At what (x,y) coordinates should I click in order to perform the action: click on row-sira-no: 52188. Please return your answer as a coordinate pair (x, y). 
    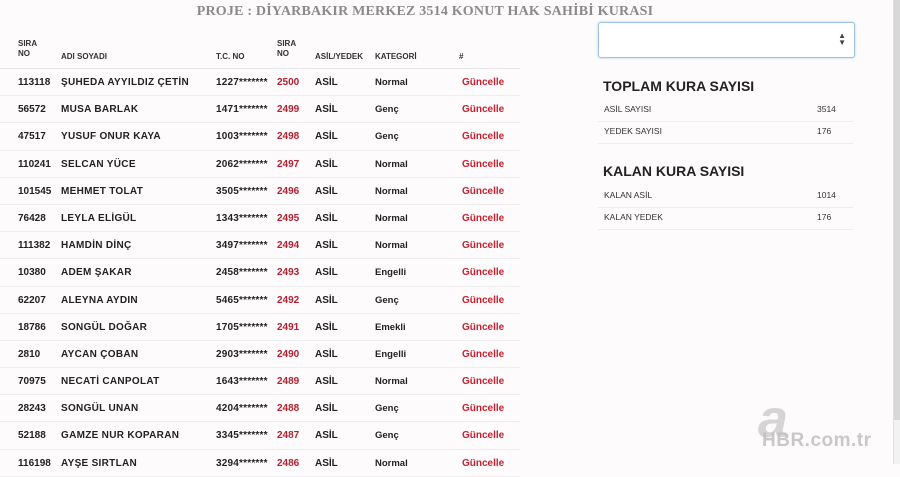
    Looking at the image, I should click on (32, 436).